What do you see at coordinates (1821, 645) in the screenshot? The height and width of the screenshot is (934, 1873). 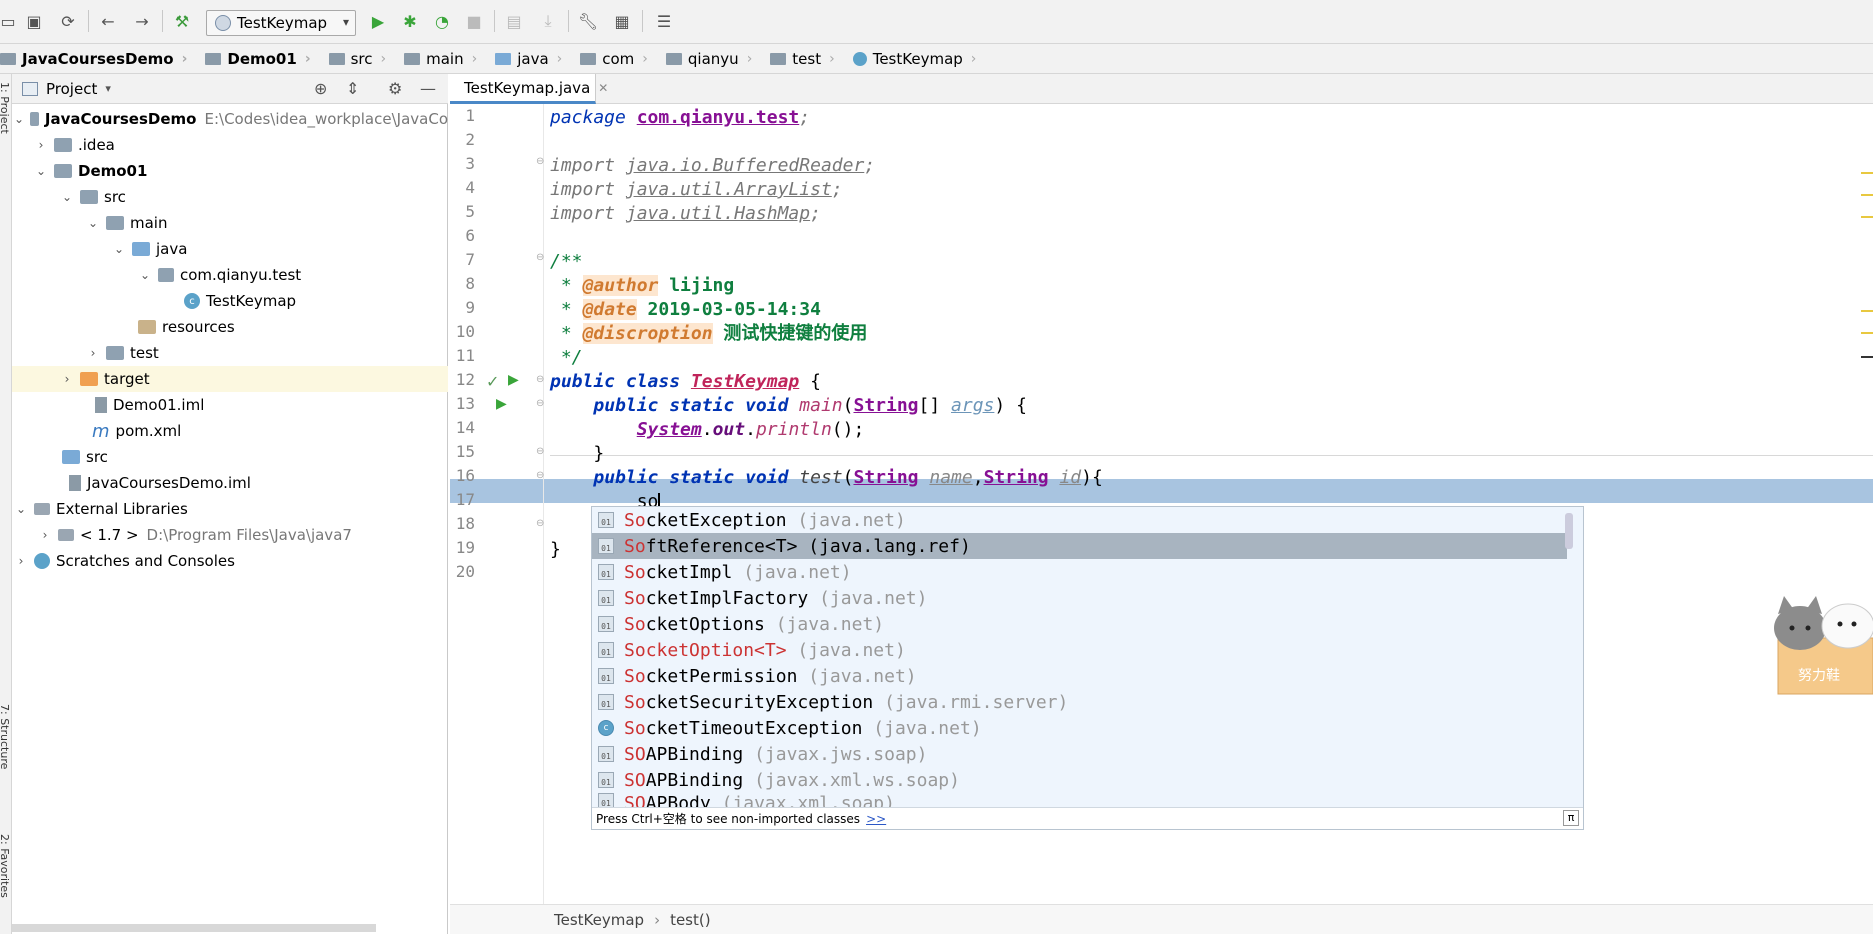 I see `cat-sticker-image: 努力鞋` at bounding box center [1821, 645].